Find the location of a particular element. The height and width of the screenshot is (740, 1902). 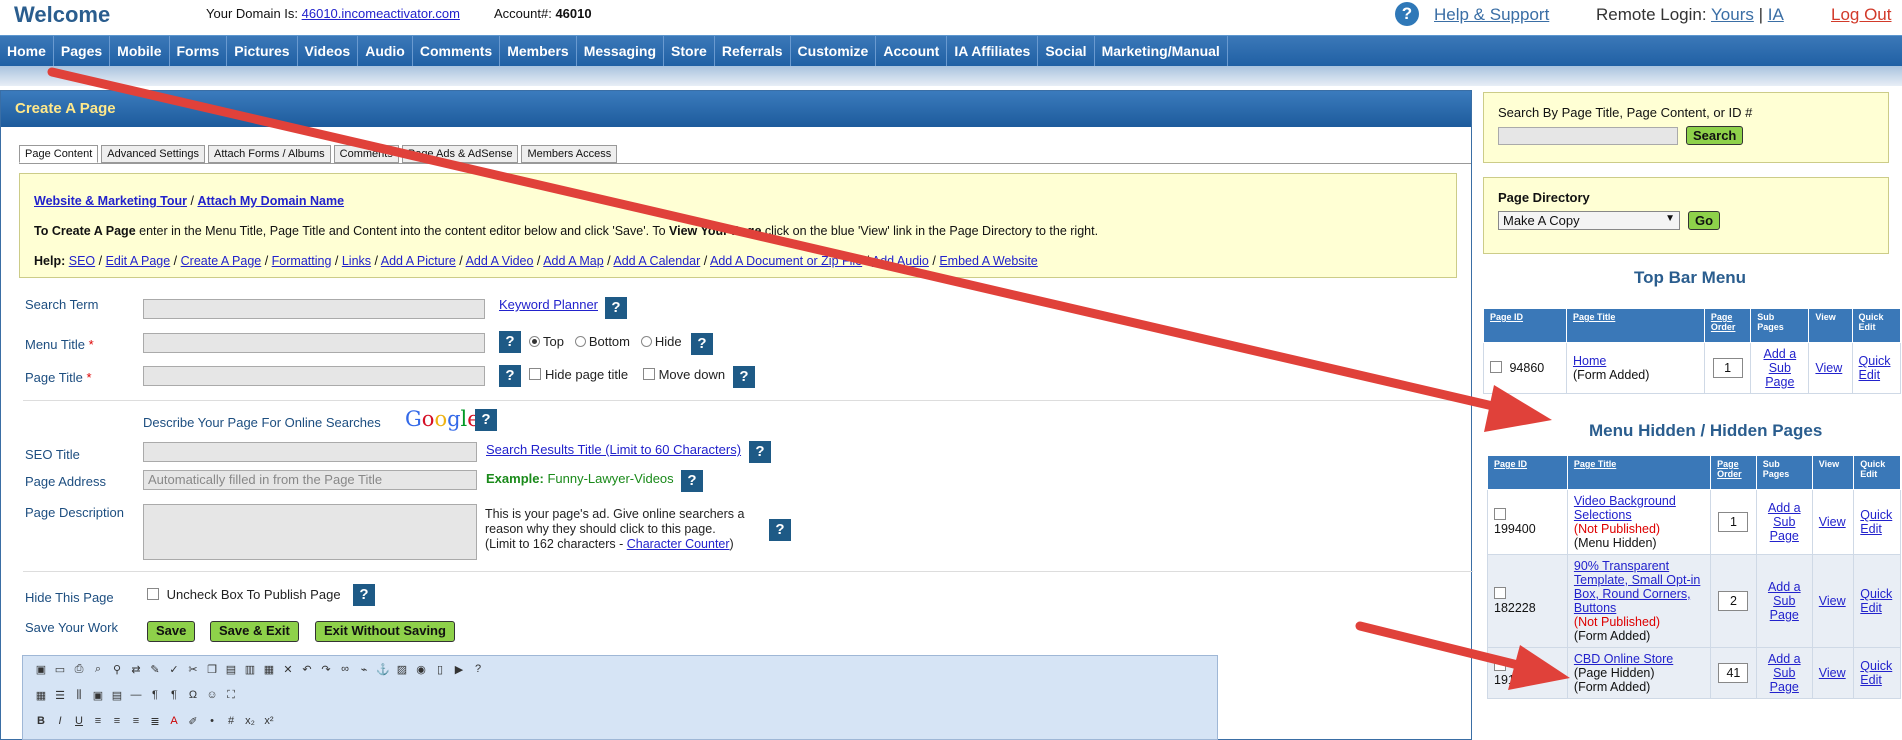

justify-icon: ≣ is located at coordinates (155, 721).